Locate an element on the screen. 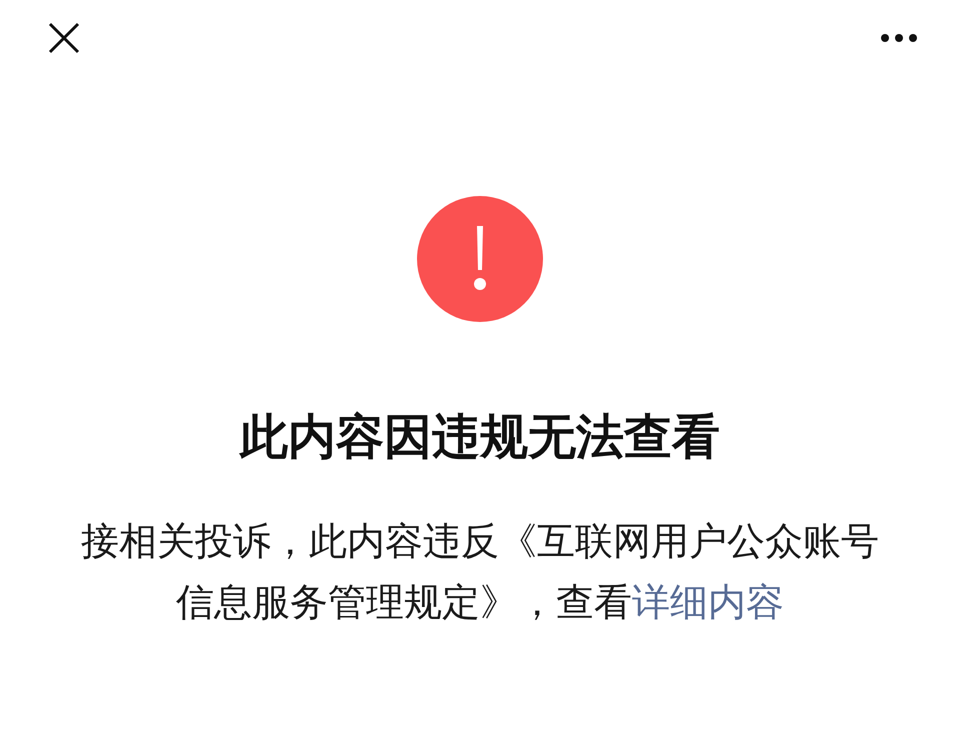  close-button is located at coordinates (64, 38).